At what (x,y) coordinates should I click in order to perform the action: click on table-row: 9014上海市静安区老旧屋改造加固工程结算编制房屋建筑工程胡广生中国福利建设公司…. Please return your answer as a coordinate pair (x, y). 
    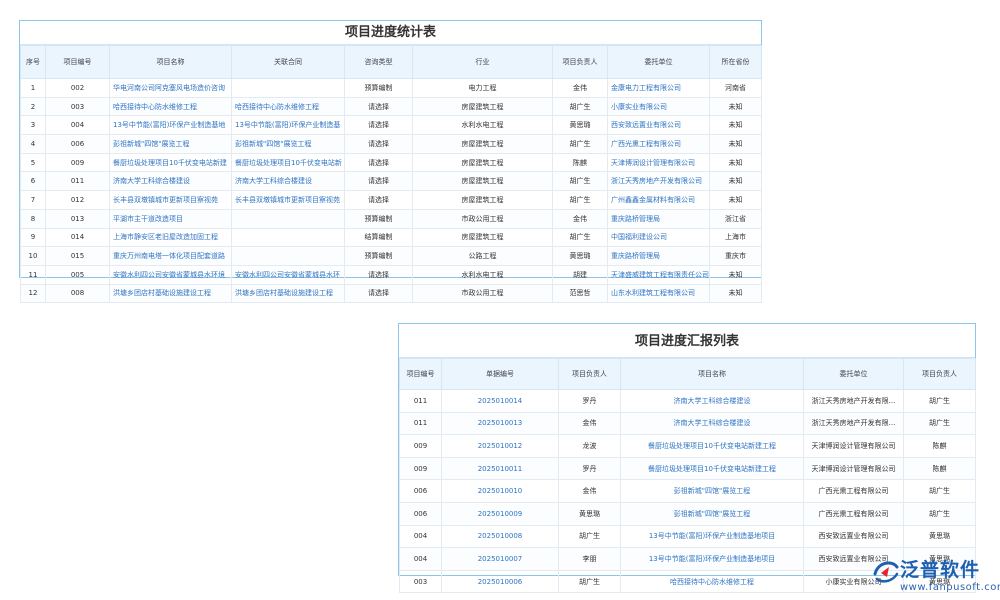
    Looking at the image, I should click on (391, 237).